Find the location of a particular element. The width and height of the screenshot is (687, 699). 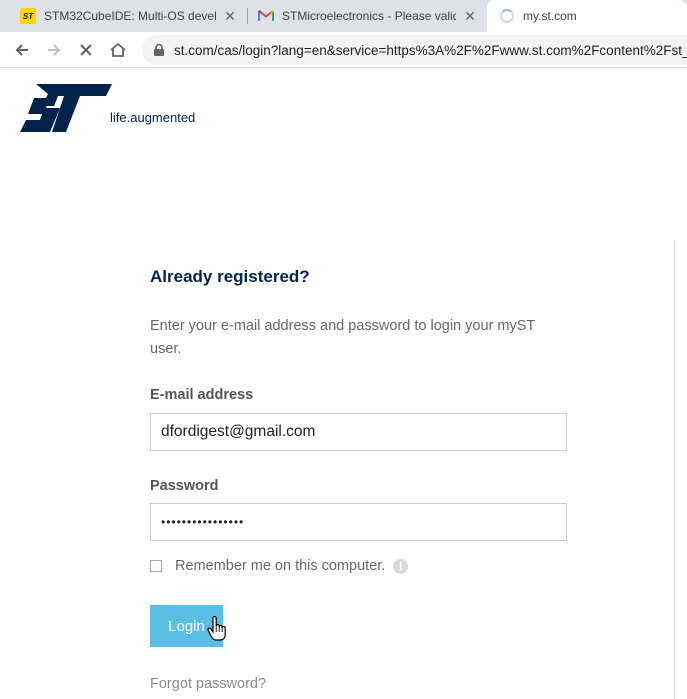

home-icon is located at coordinates (118, 49).